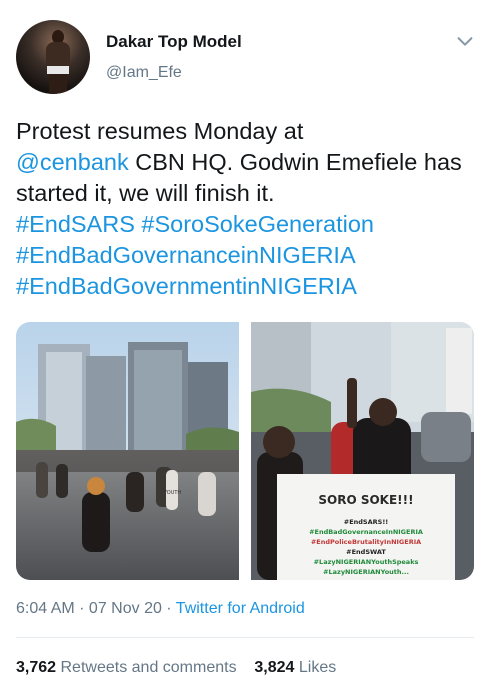  What do you see at coordinates (366, 562) in the screenshot?
I see `sign-line: #LazyNIGERIANYouthSpeaks` at bounding box center [366, 562].